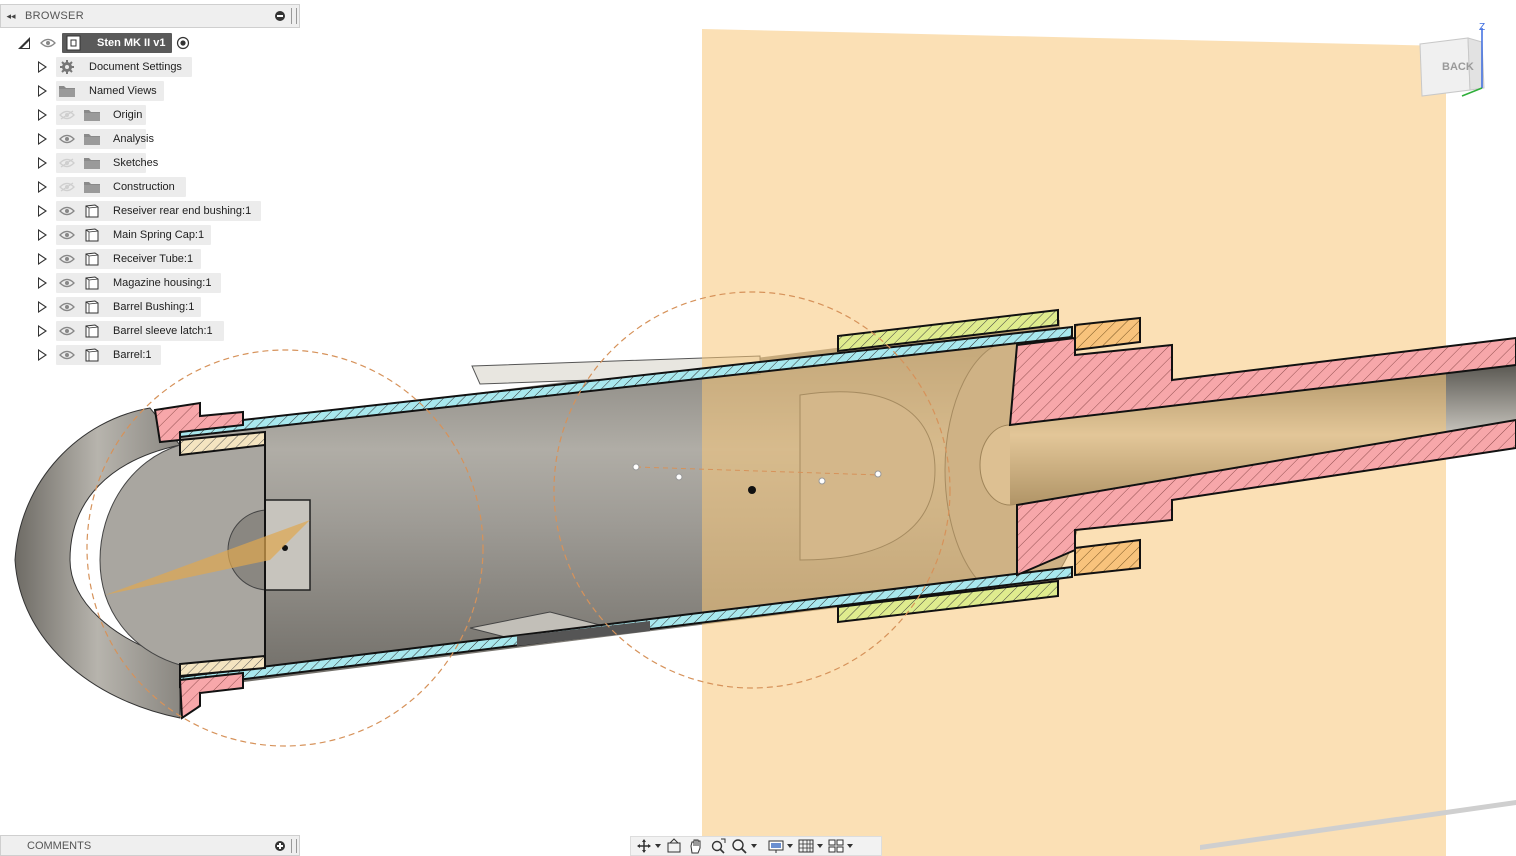 The height and width of the screenshot is (856, 1516). I want to click on tree-item-pill: Barrel Bushing:1, so click(128, 307).